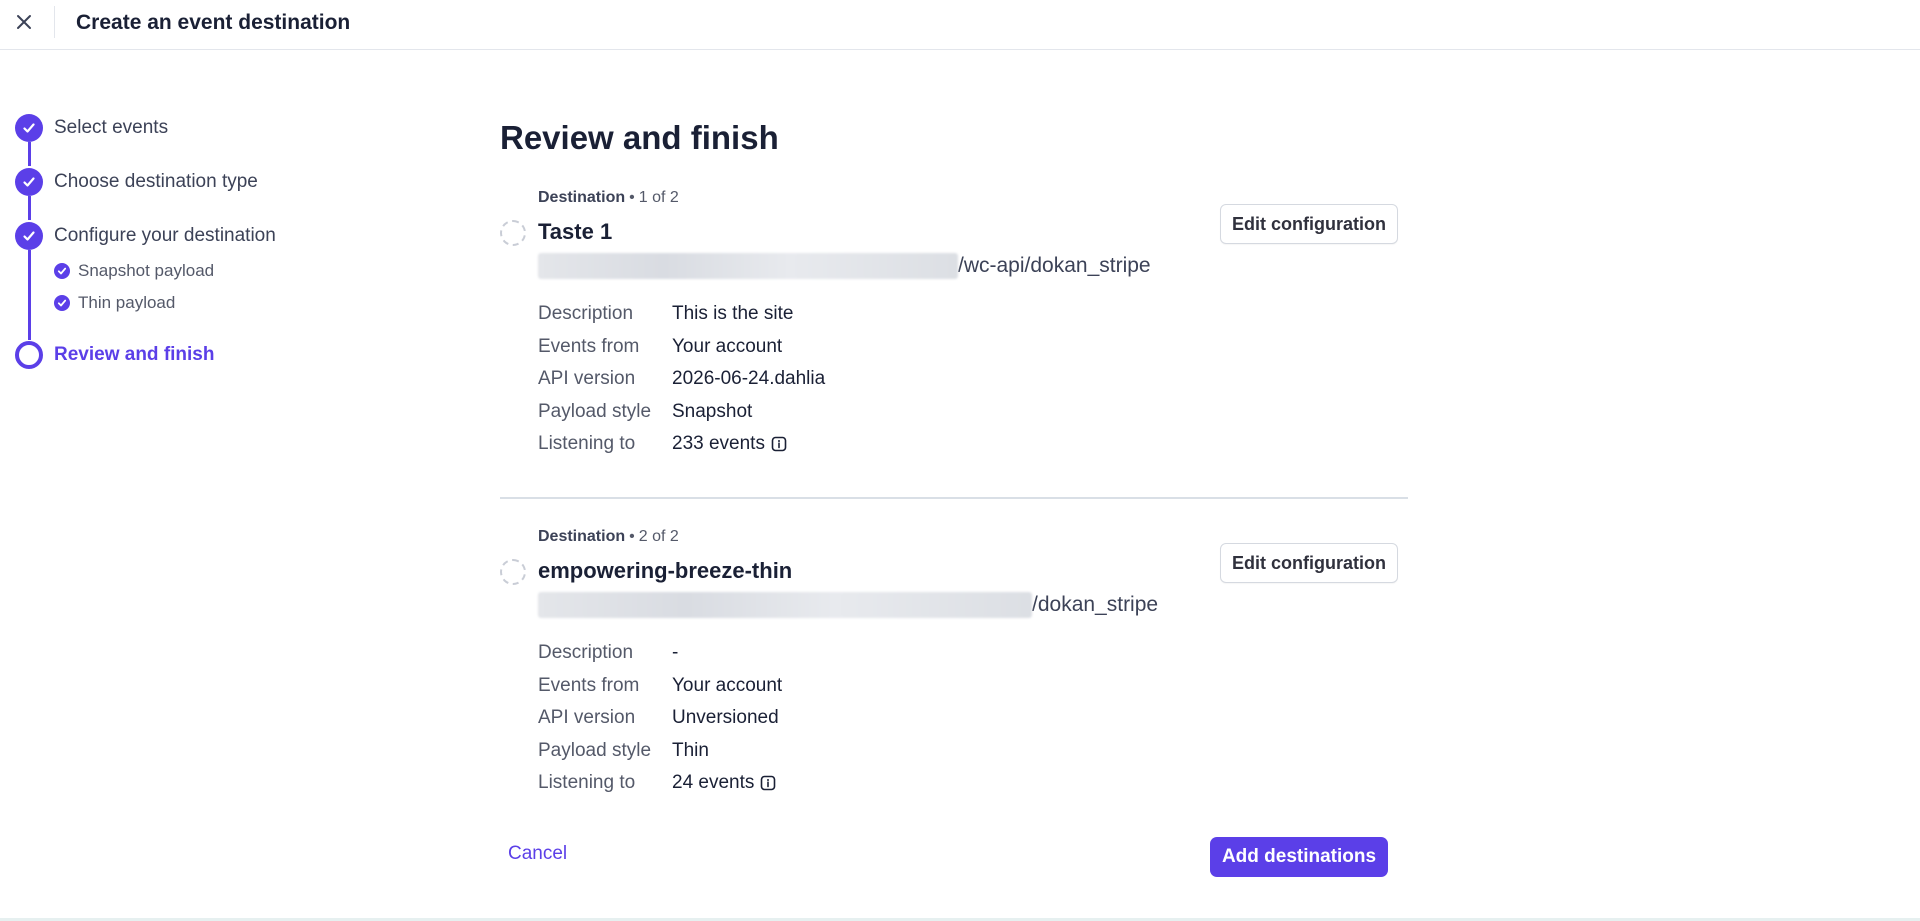 Image resolution: width=1920 pixels, height=921 pixels. I want to click on step-configure-destination: Configure your destination, so click(165, 236).